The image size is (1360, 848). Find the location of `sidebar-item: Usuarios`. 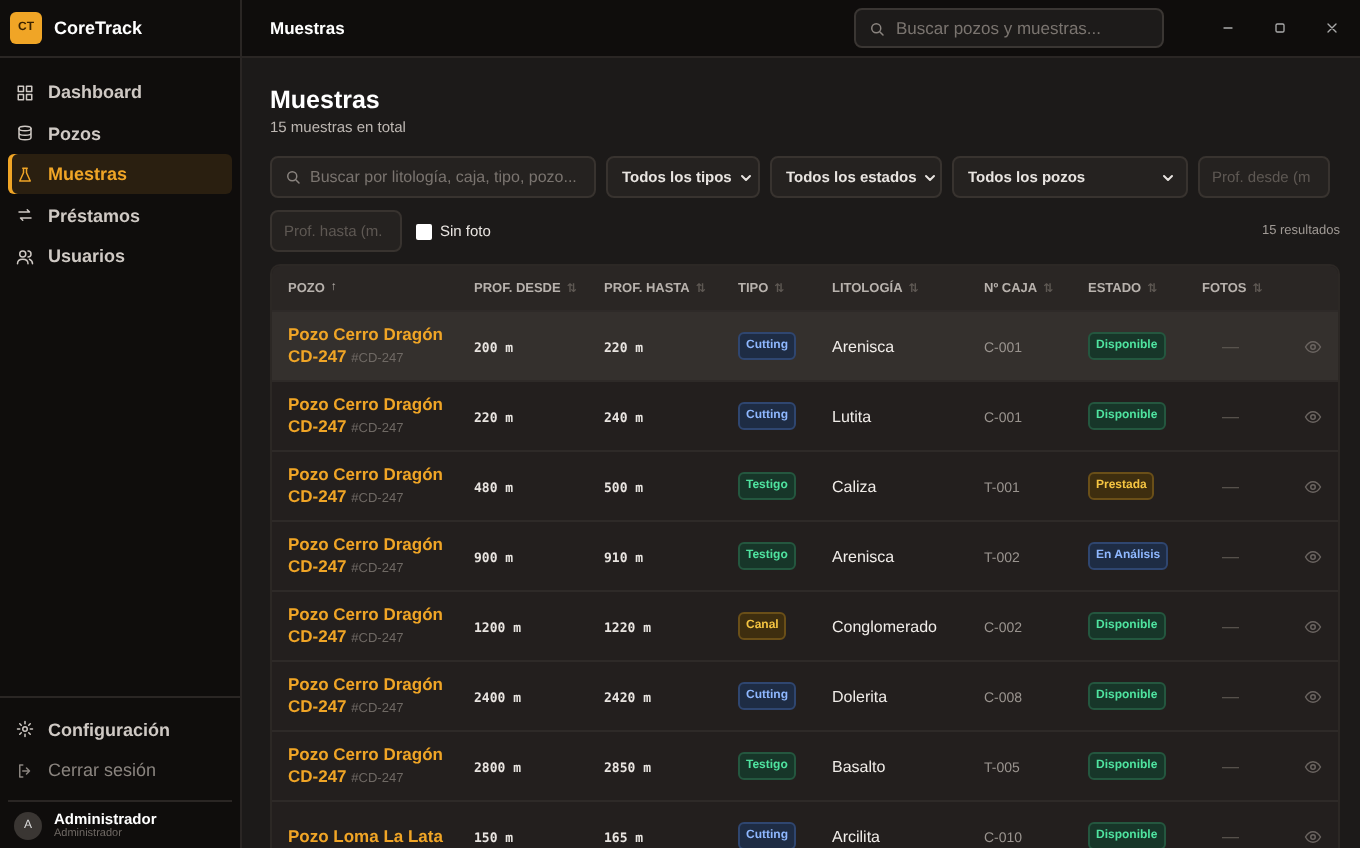

sidebar-item: Usuarios is located at coordinates (120, 256).